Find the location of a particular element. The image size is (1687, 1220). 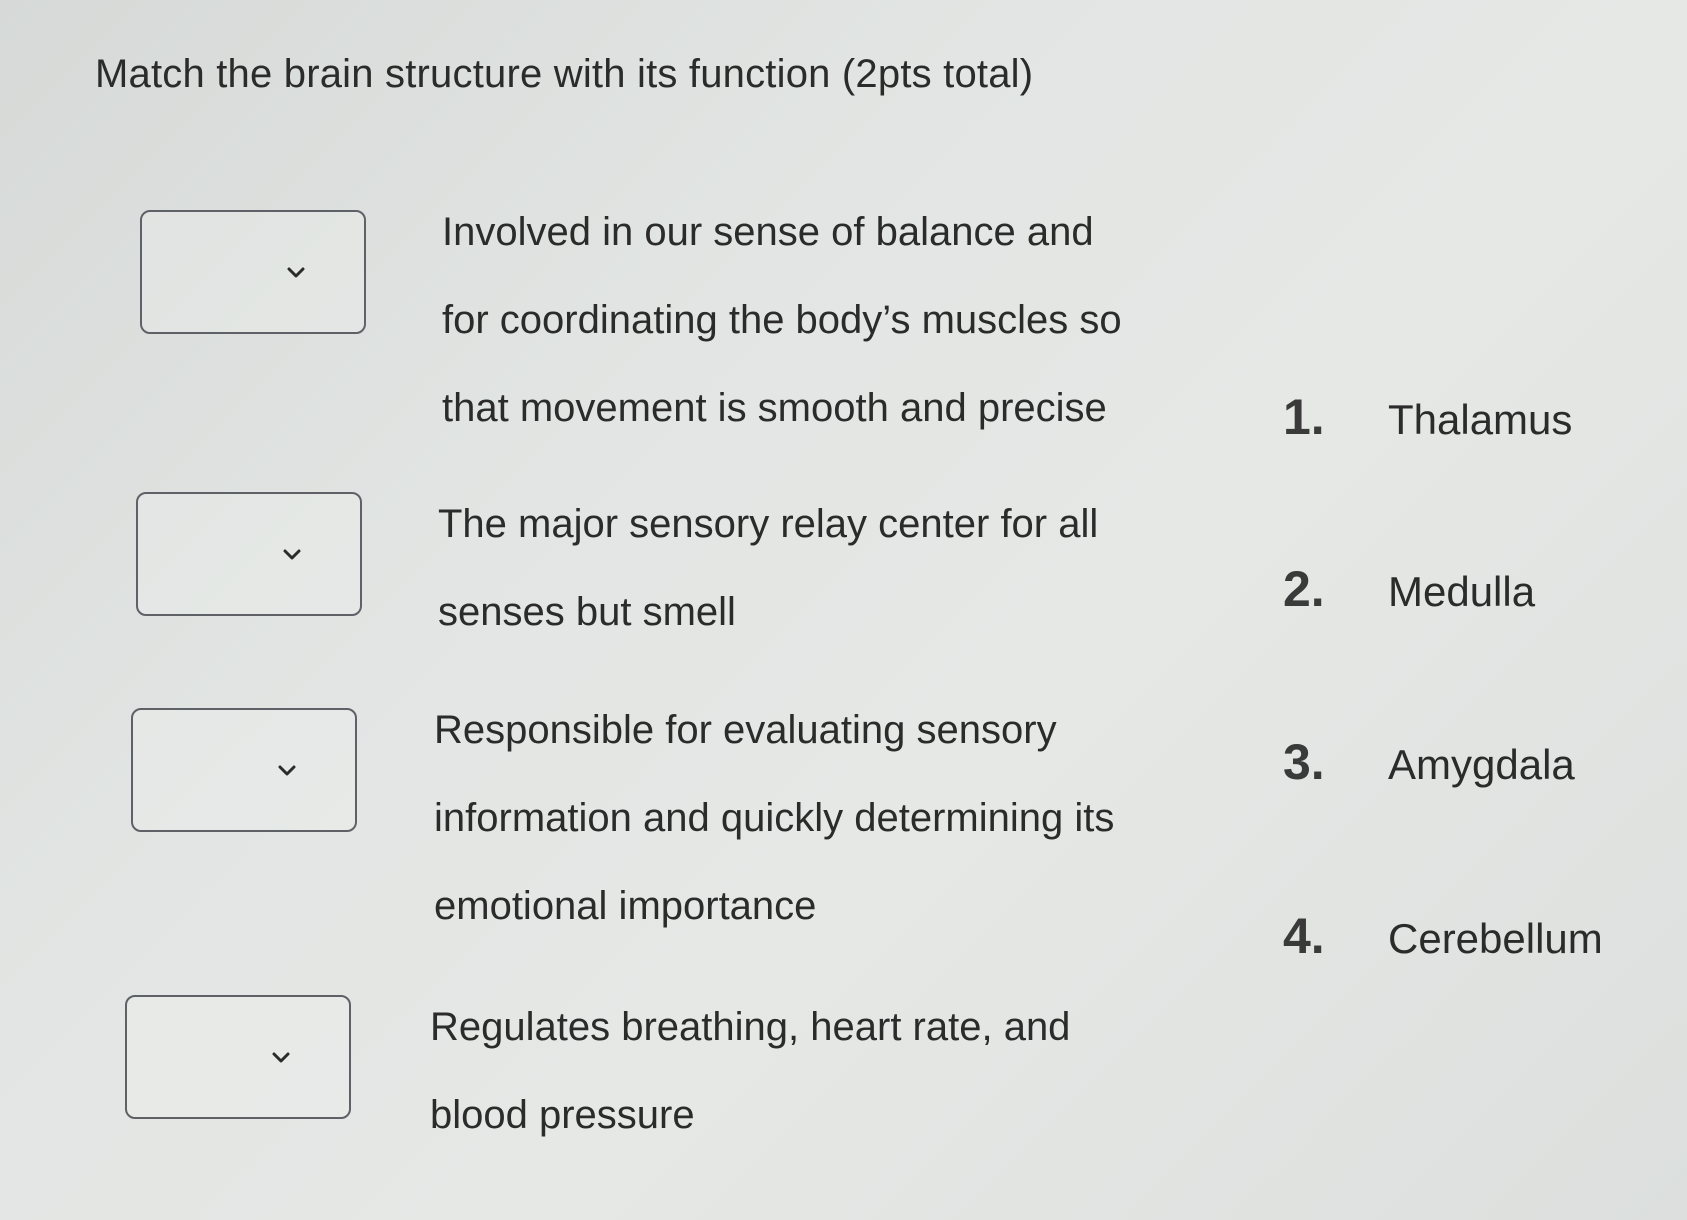

option-2: 2. Medulla is located at coordinates (1409, 589).